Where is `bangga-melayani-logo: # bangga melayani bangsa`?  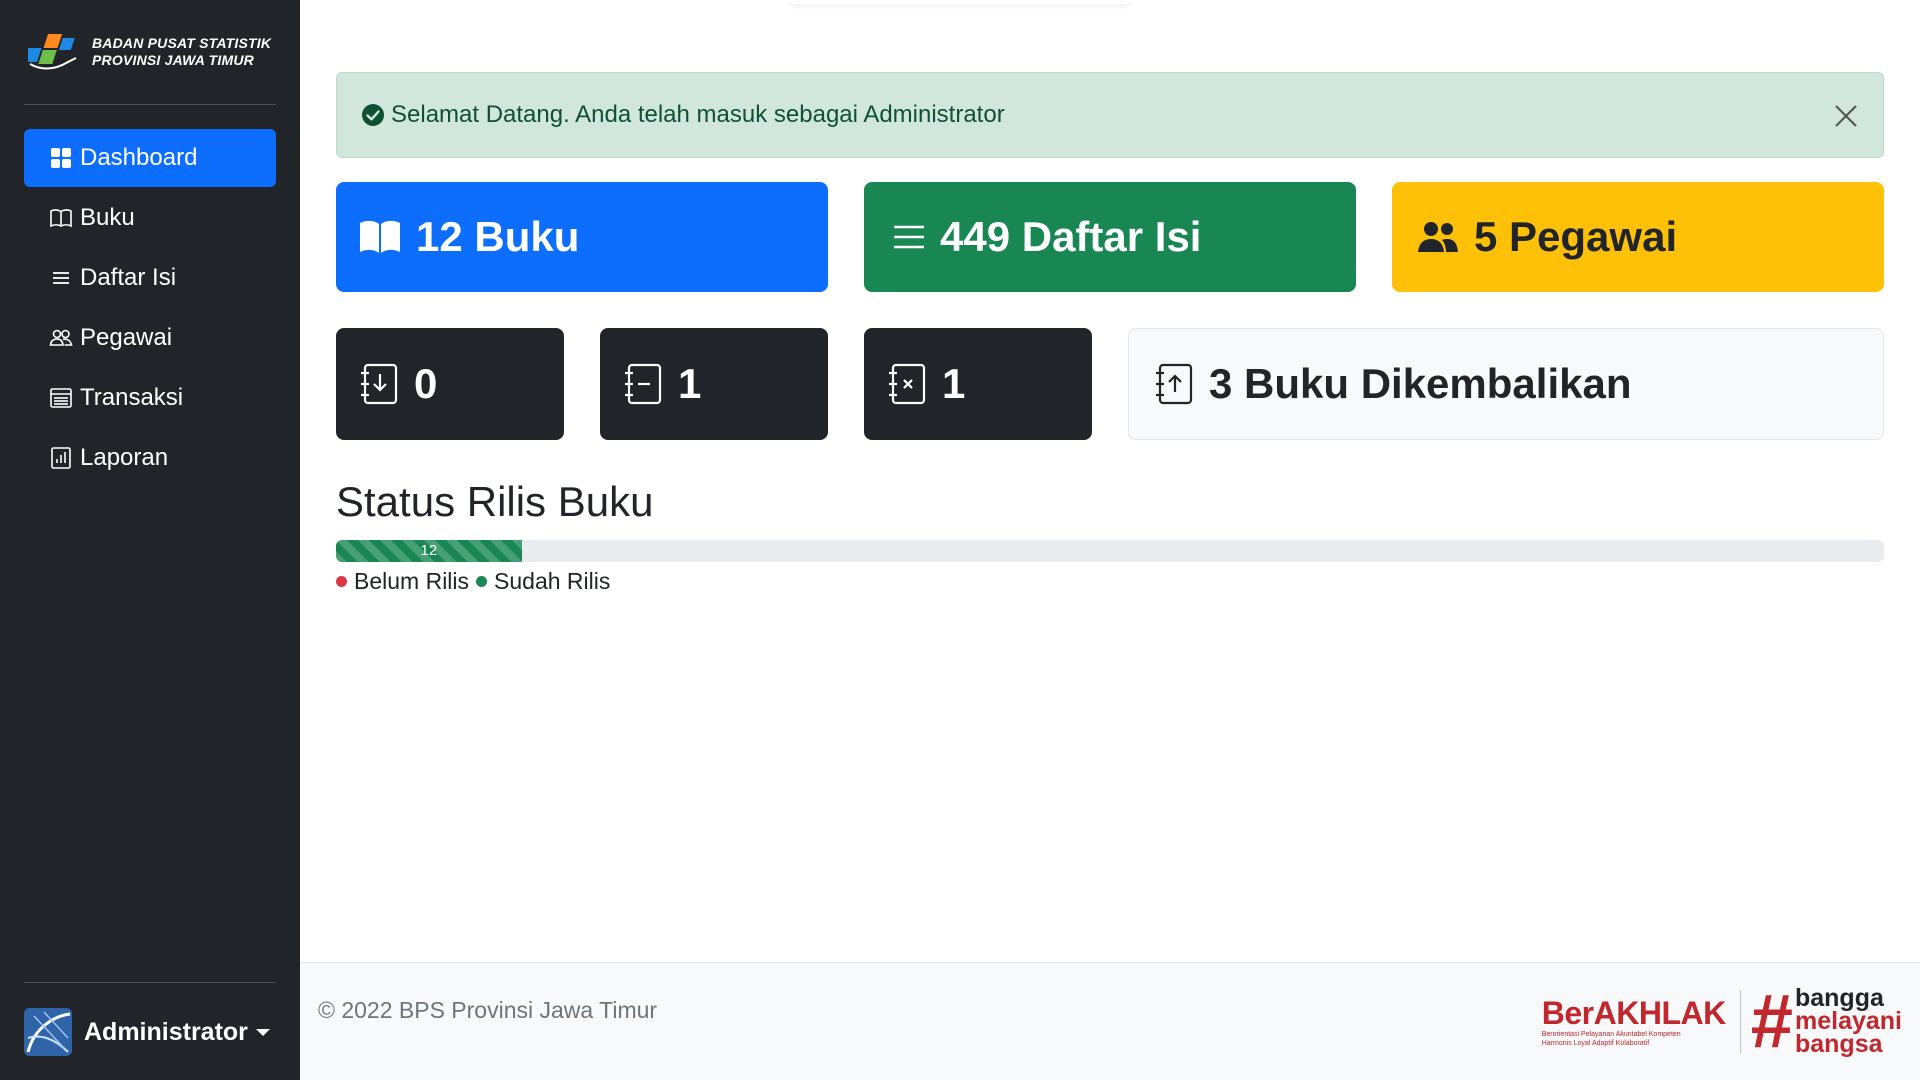
bangga-melayani-logo: # bangga melayani bangsa is located at coordinates (1826, 1021).